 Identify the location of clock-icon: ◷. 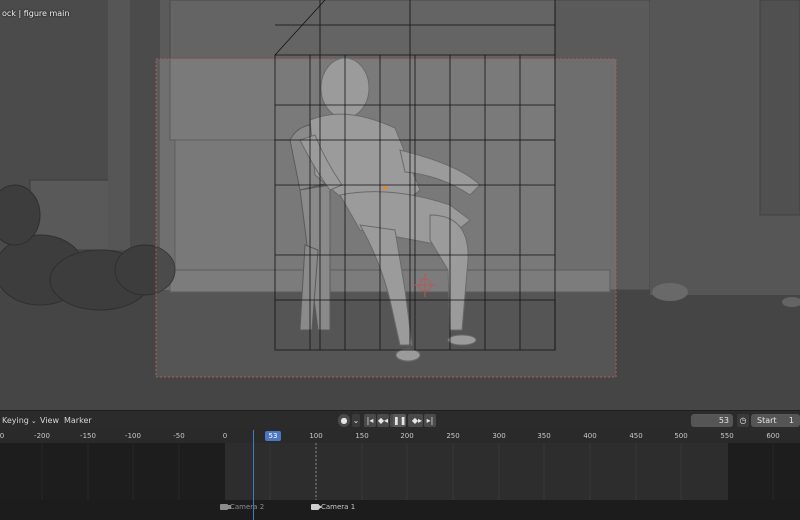
(743, 420).